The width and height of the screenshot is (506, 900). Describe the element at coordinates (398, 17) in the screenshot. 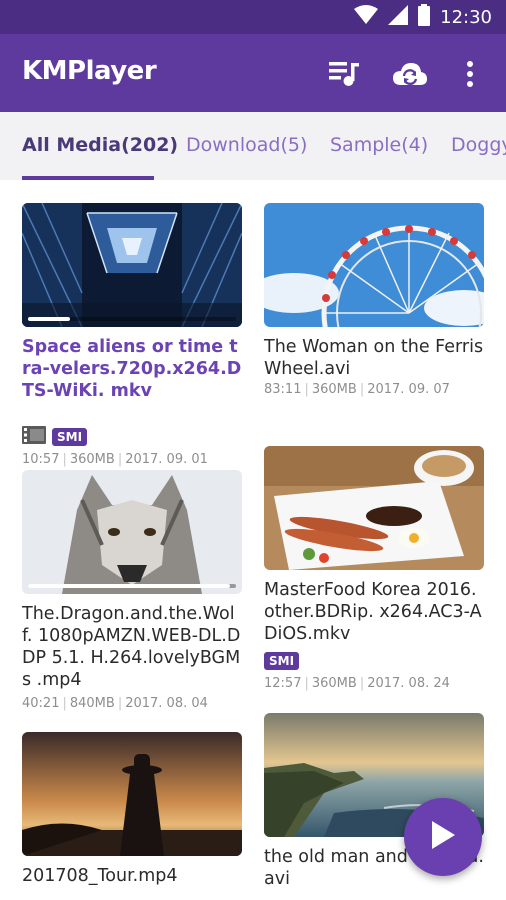

I see `signal-icon` at that location.